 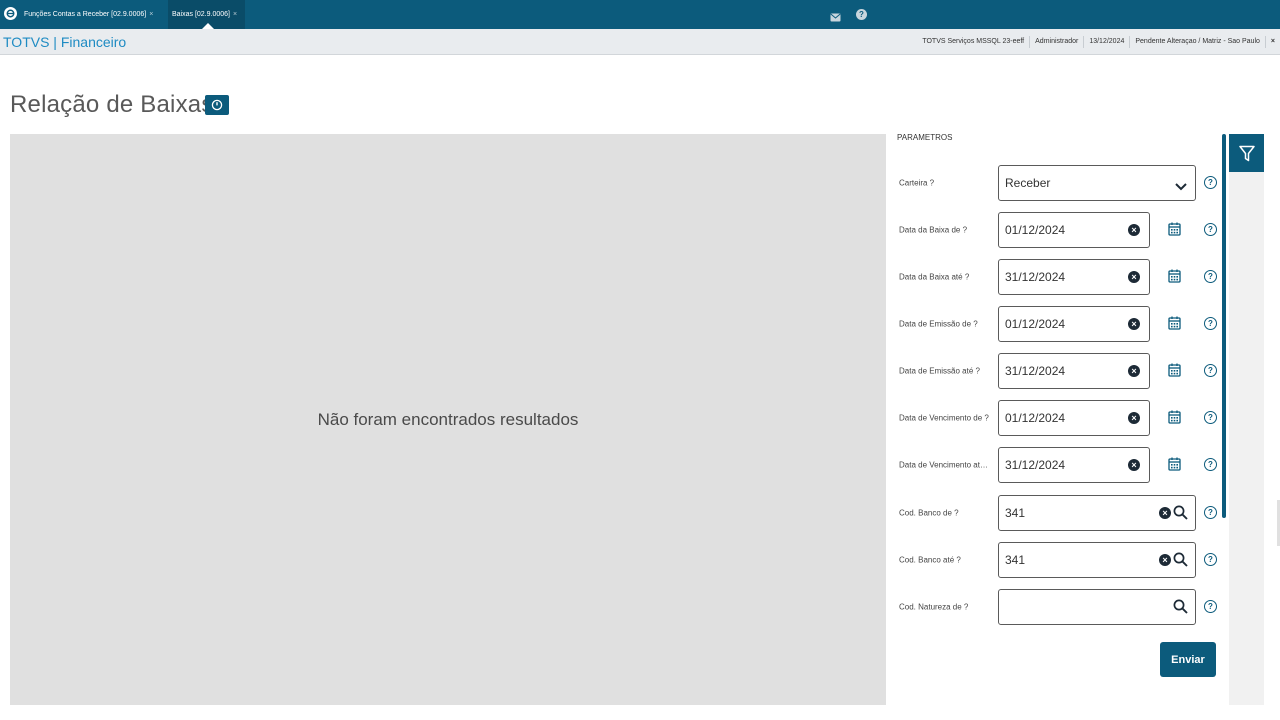 What do you see at coordinates (930, 560) in the screenshot?
I see `param-label: Cod. Banco até ?` at bounding box center [930, 560].